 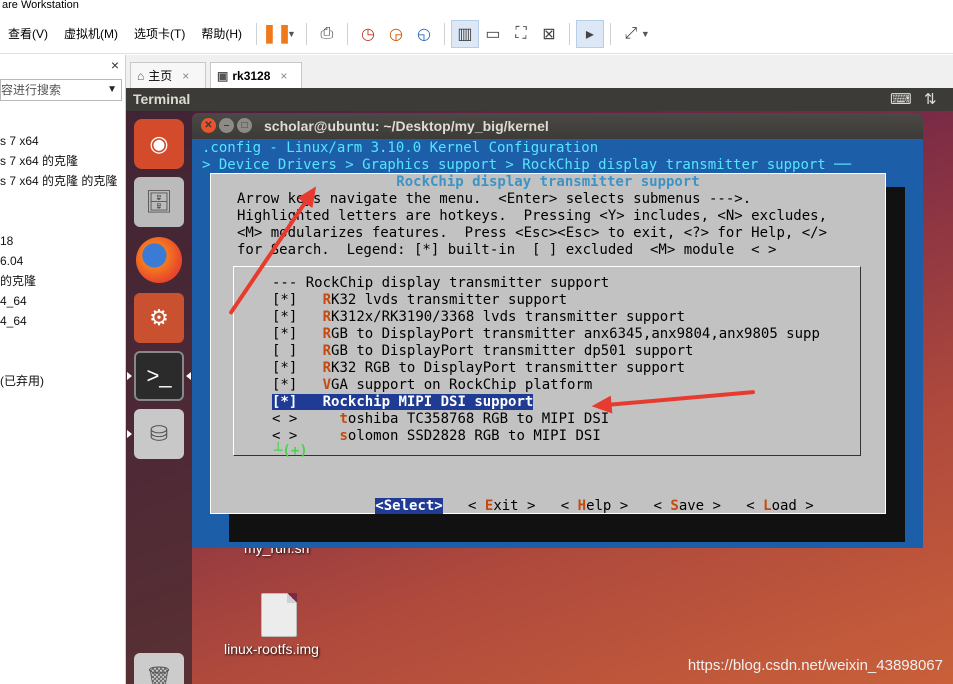 I want to click on tab-rk3128: ▣ rk3128 ×, so click(x=256, y=75).